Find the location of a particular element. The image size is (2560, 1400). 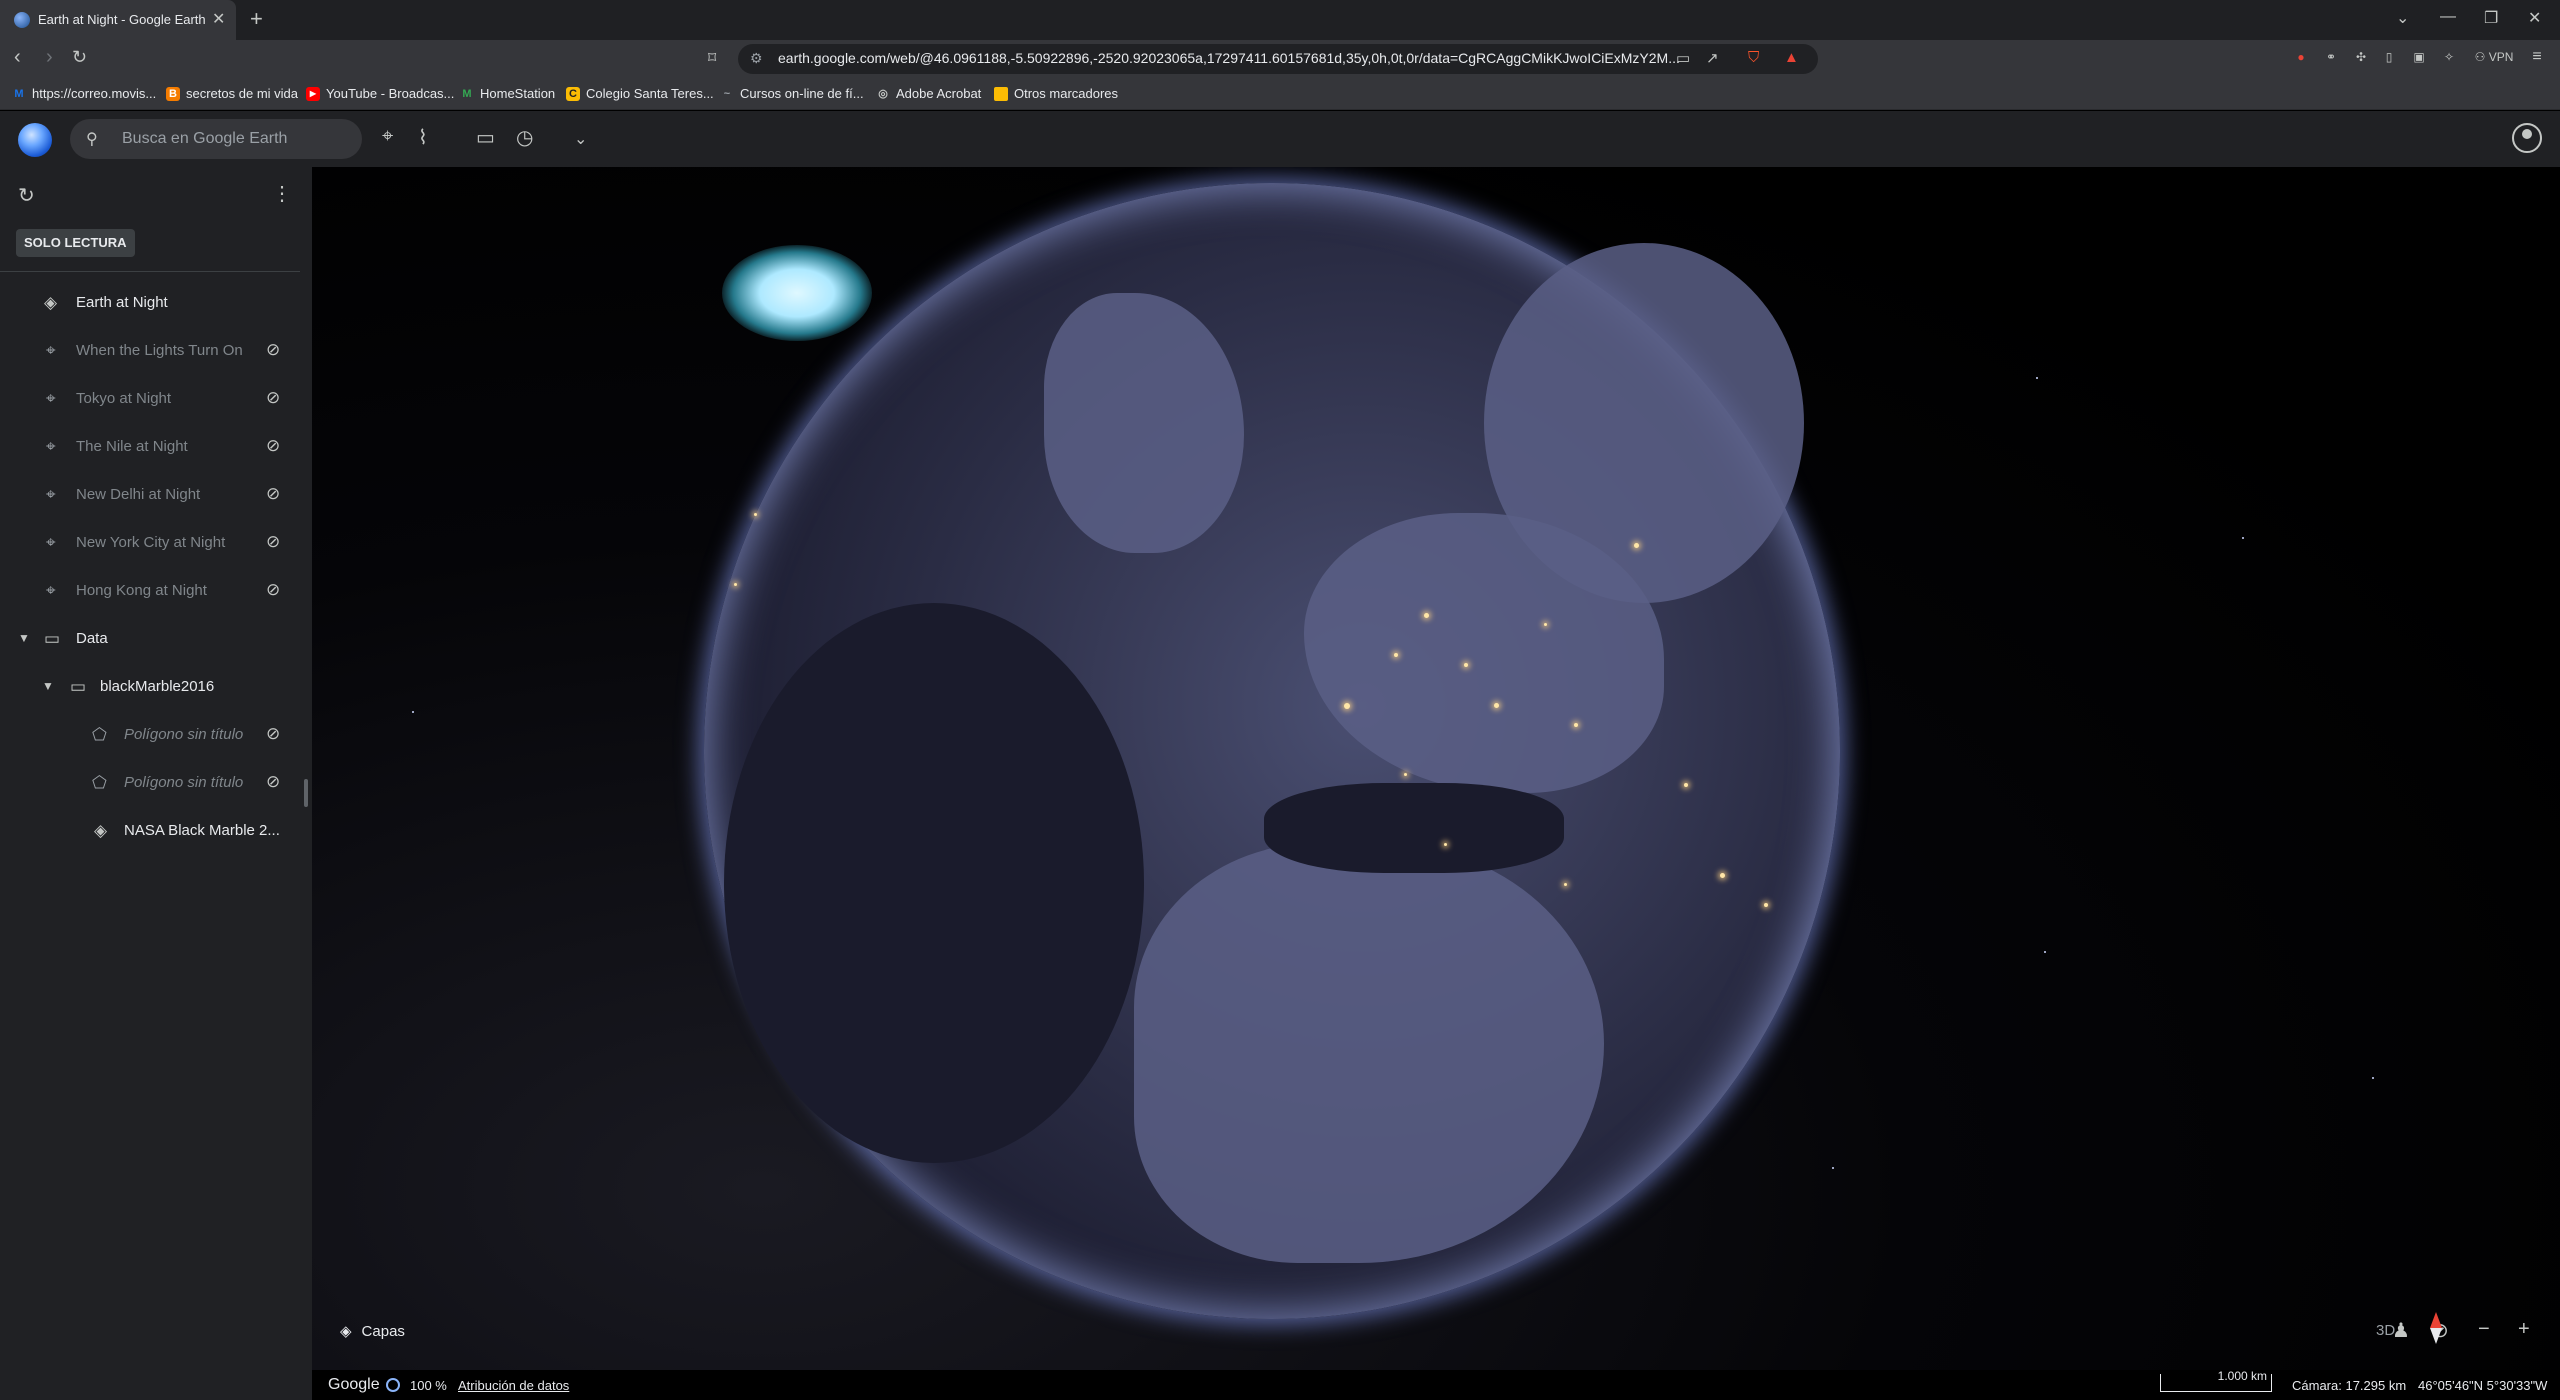

school-icon: C is located at coordinates (573, 93).